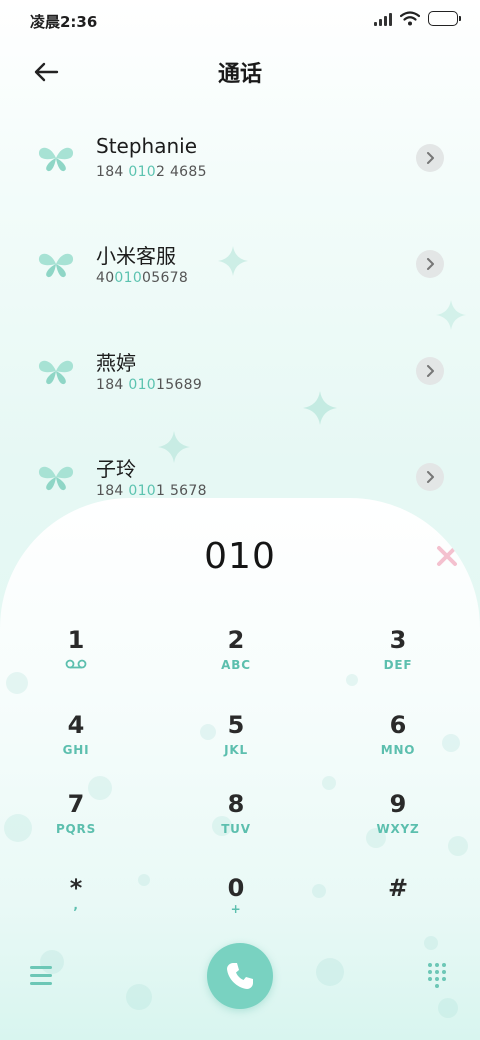 The width and height of the screenshot is (480, 1040). What do you see at coordinates (240, 467) in the screenshot?
I see `contact-row: 子玲 184 0101 5678` at bounding box center [240, 467].